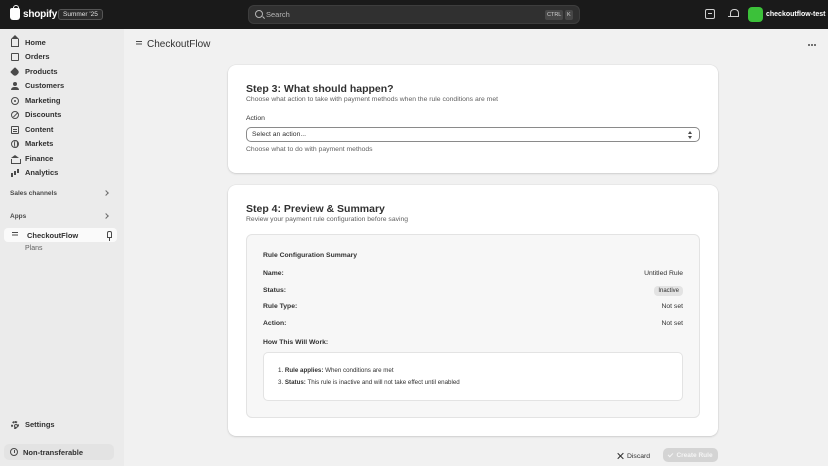 This screenshot has height=466, width=828. Describe the element at coordinates (275, 323) in the screenshot. I see `summary-action-label: Action:` at that location.